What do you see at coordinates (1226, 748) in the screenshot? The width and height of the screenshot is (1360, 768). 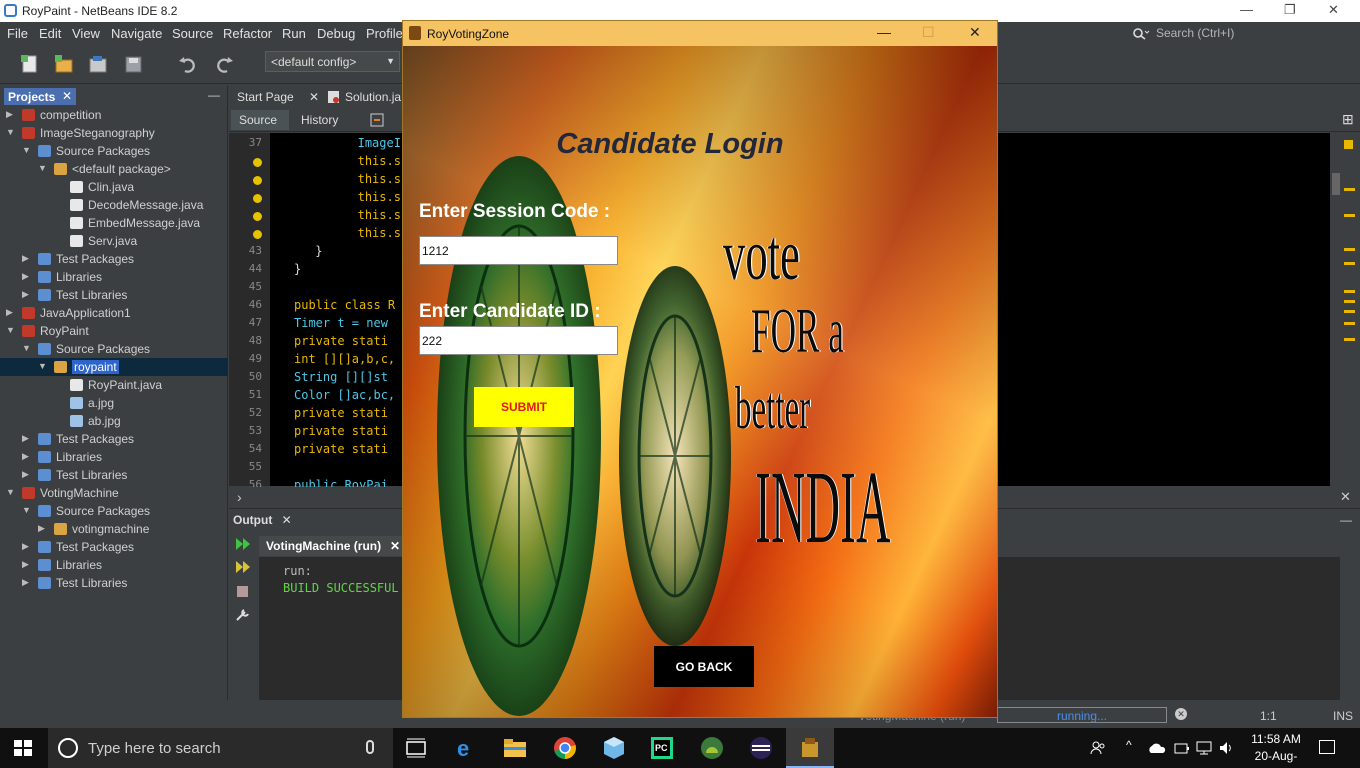 I see `volume-icon` at bounding box center [1226, 748].